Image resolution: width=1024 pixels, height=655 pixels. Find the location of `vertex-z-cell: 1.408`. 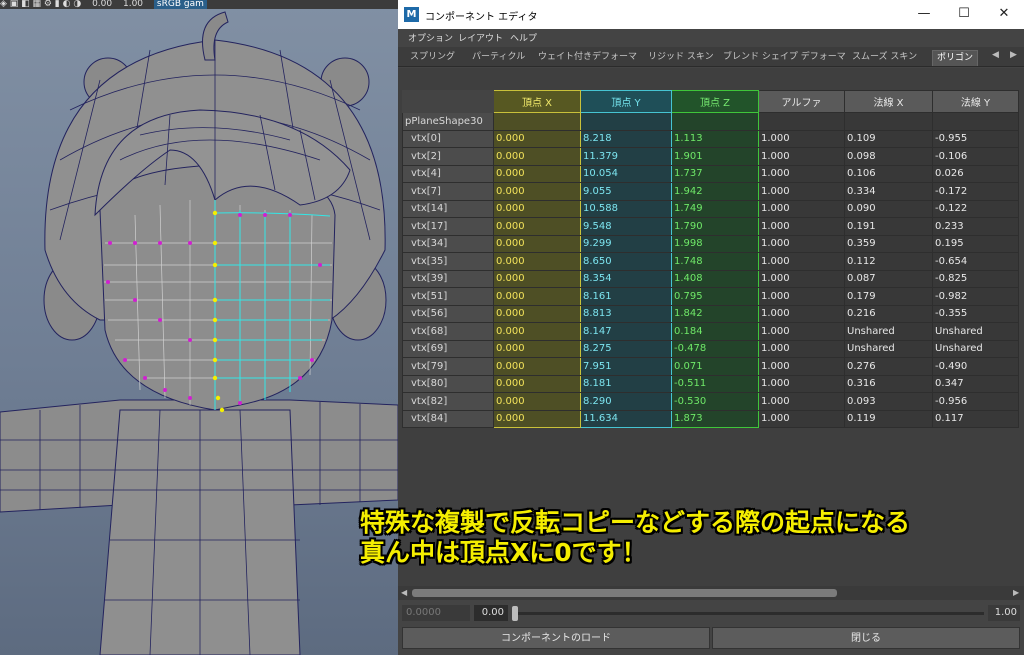

vertex-z-cell: 1.408 is located at coordinates (715, 278).